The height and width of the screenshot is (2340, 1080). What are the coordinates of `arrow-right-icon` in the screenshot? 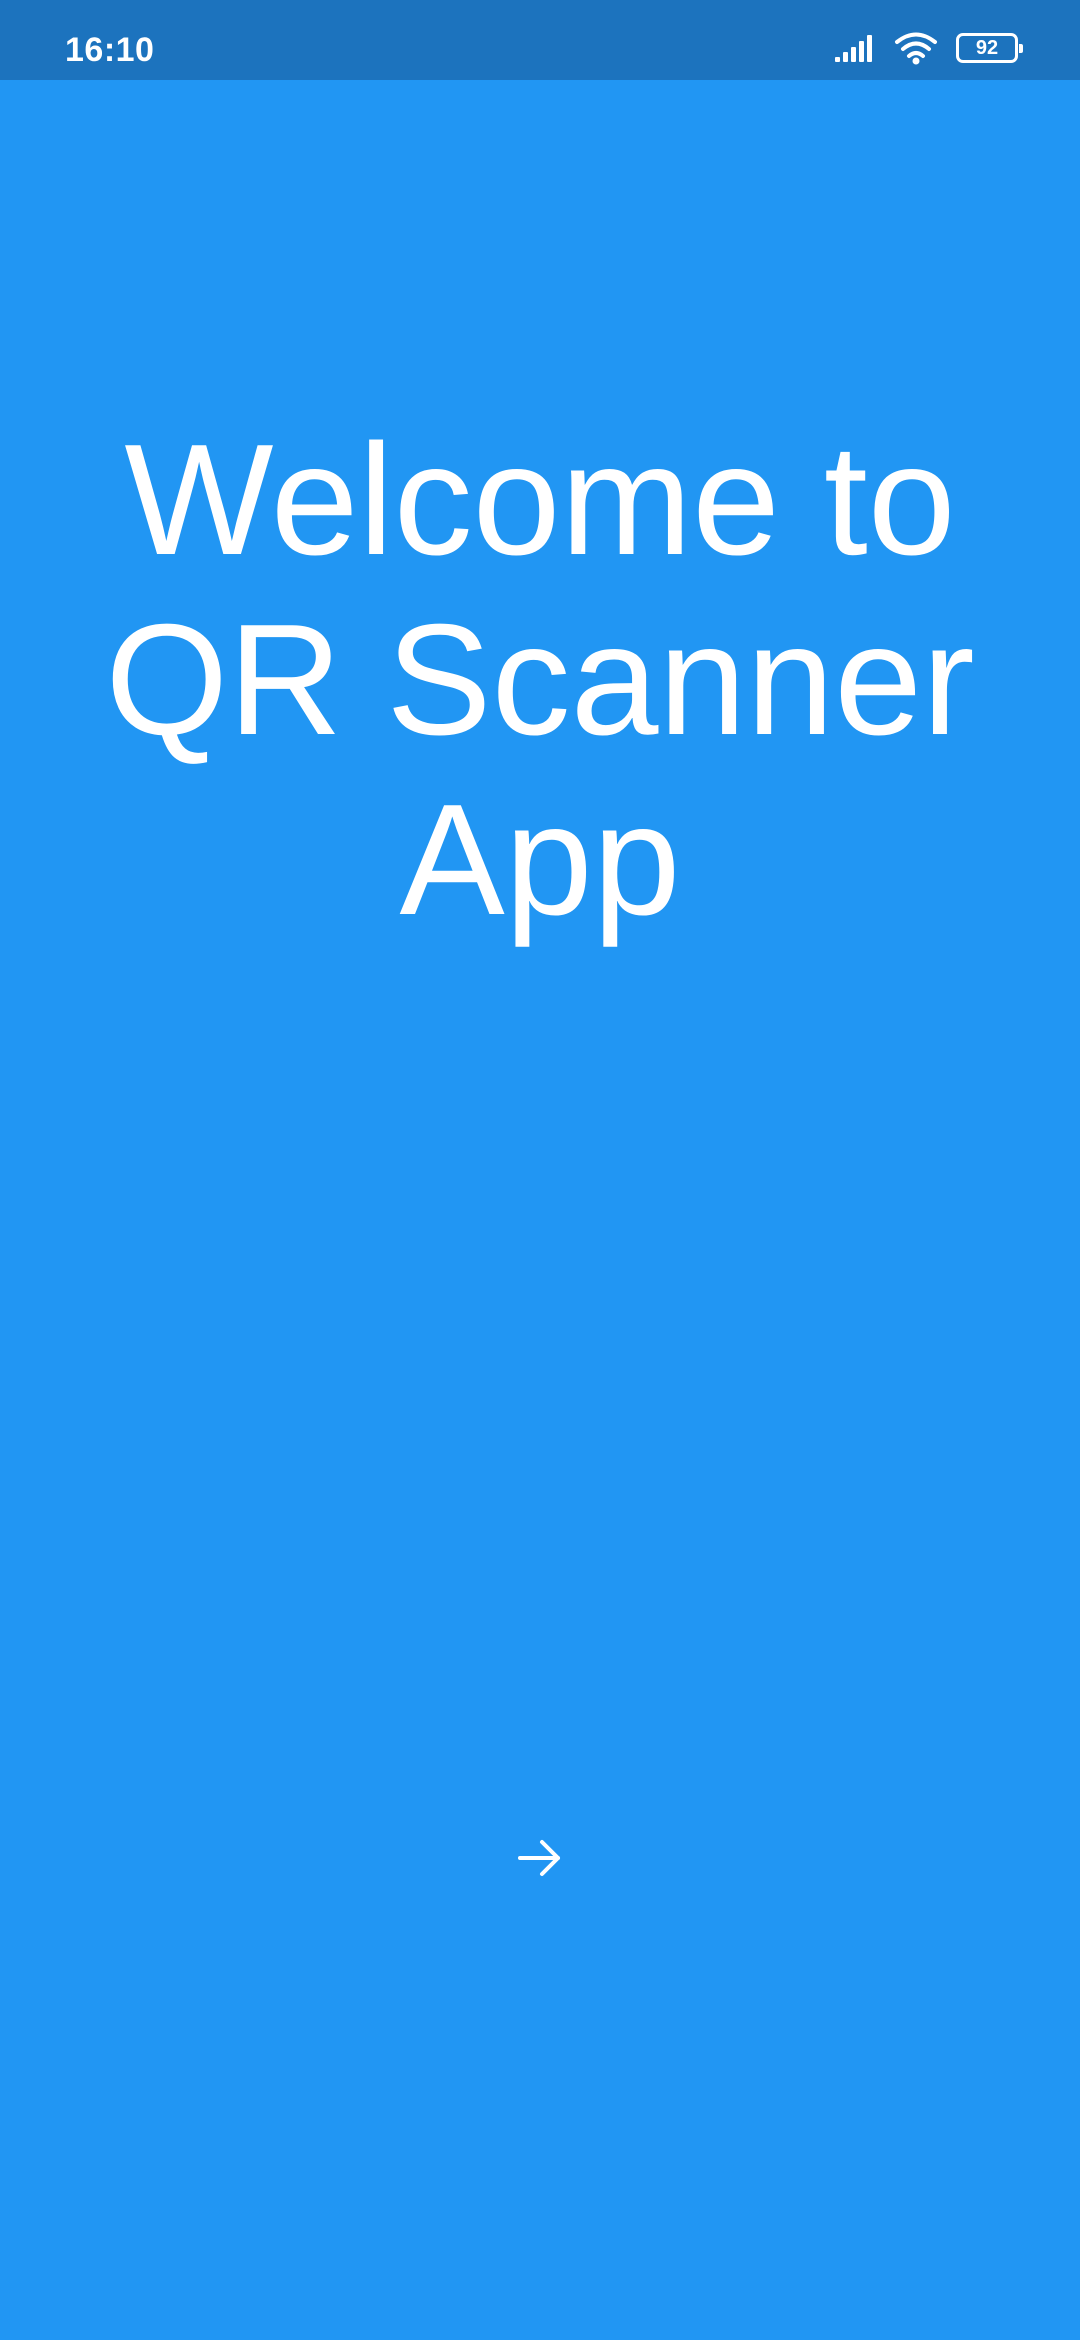 It's located at (539, 1858).